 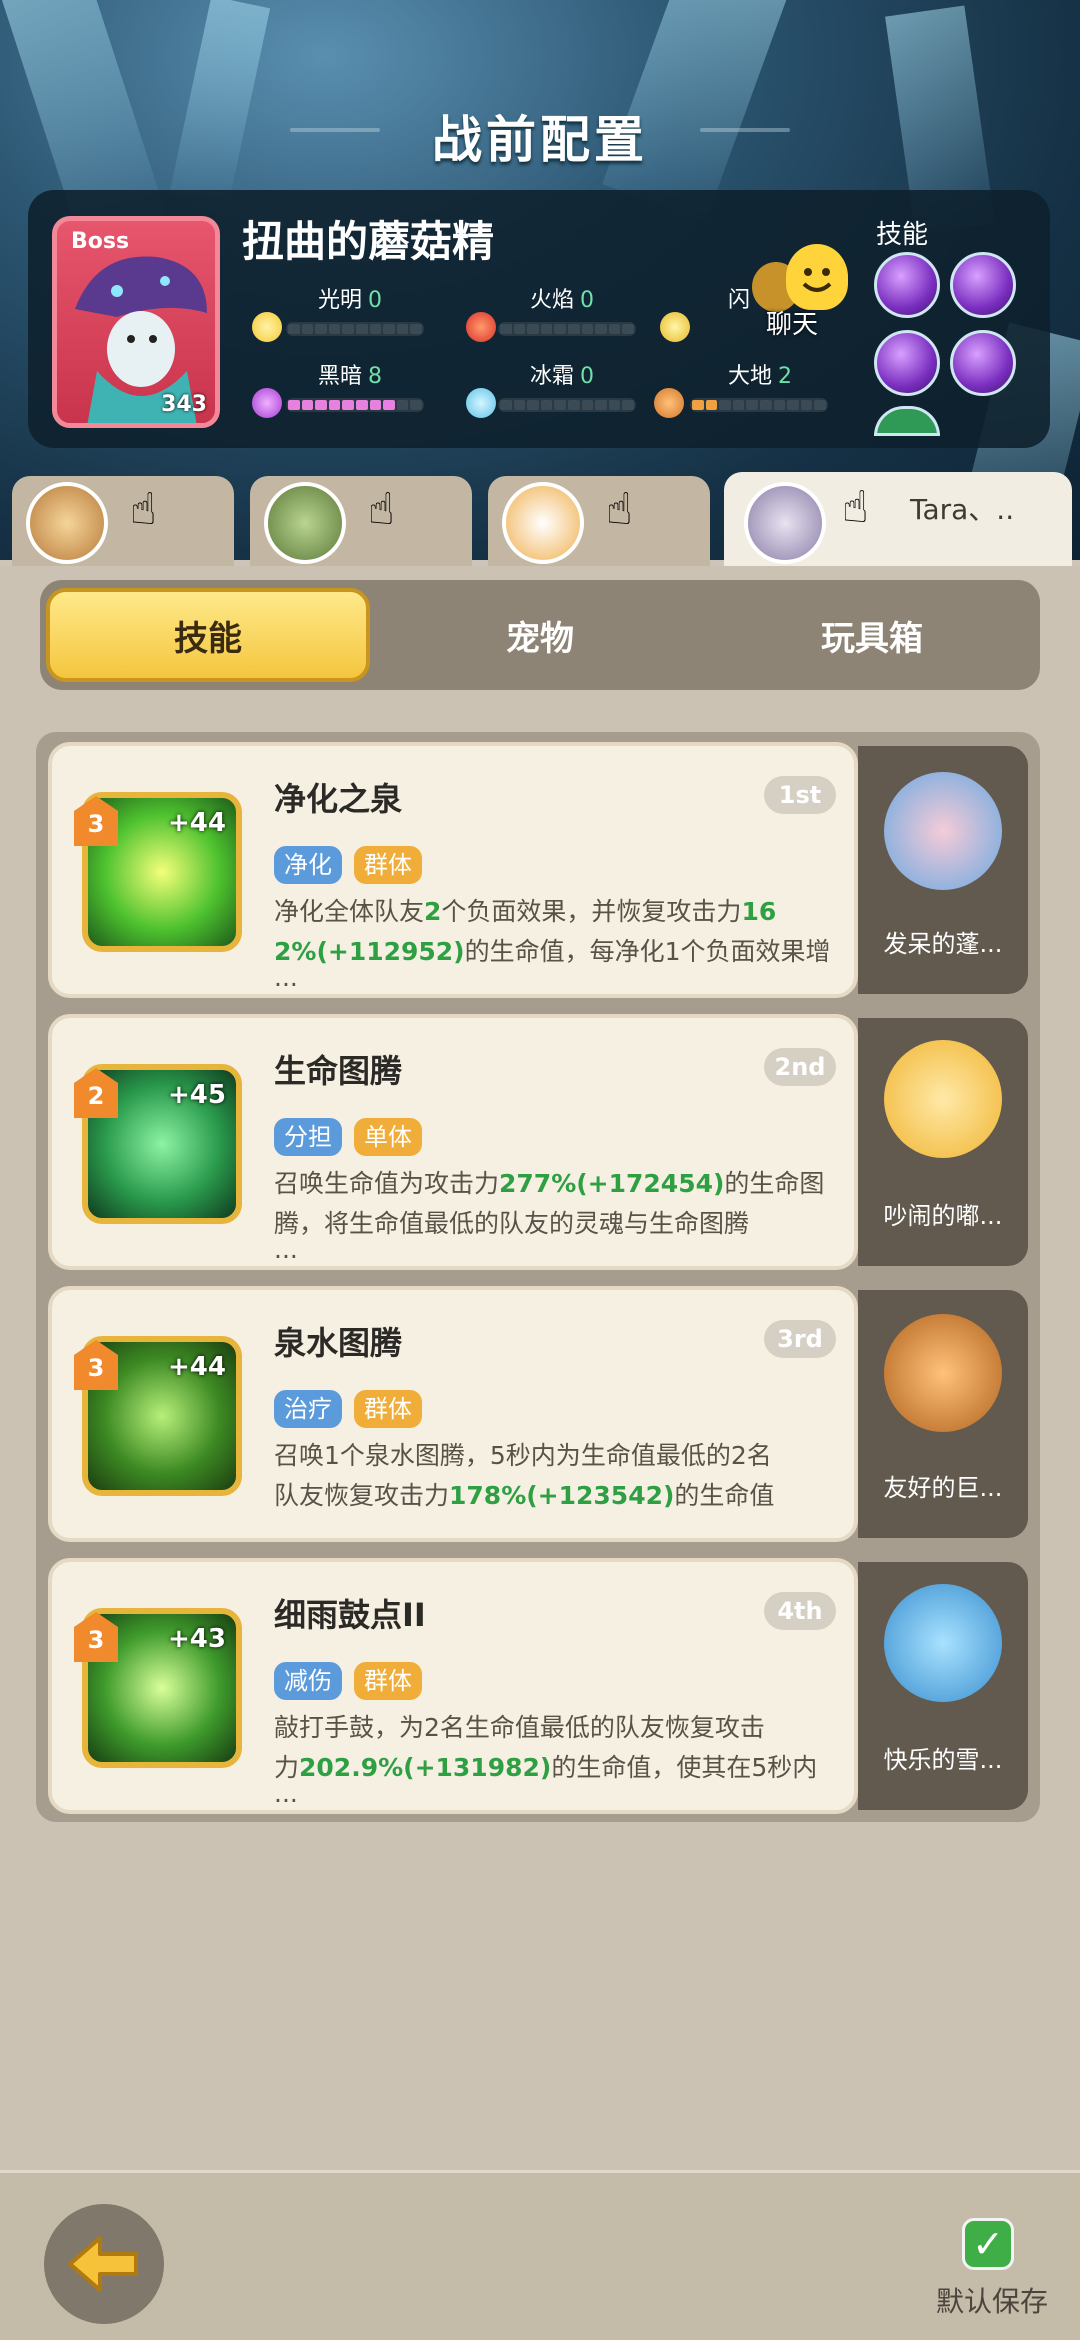 I want to click on back-arrow-icon, so click(x=103, y=2264).